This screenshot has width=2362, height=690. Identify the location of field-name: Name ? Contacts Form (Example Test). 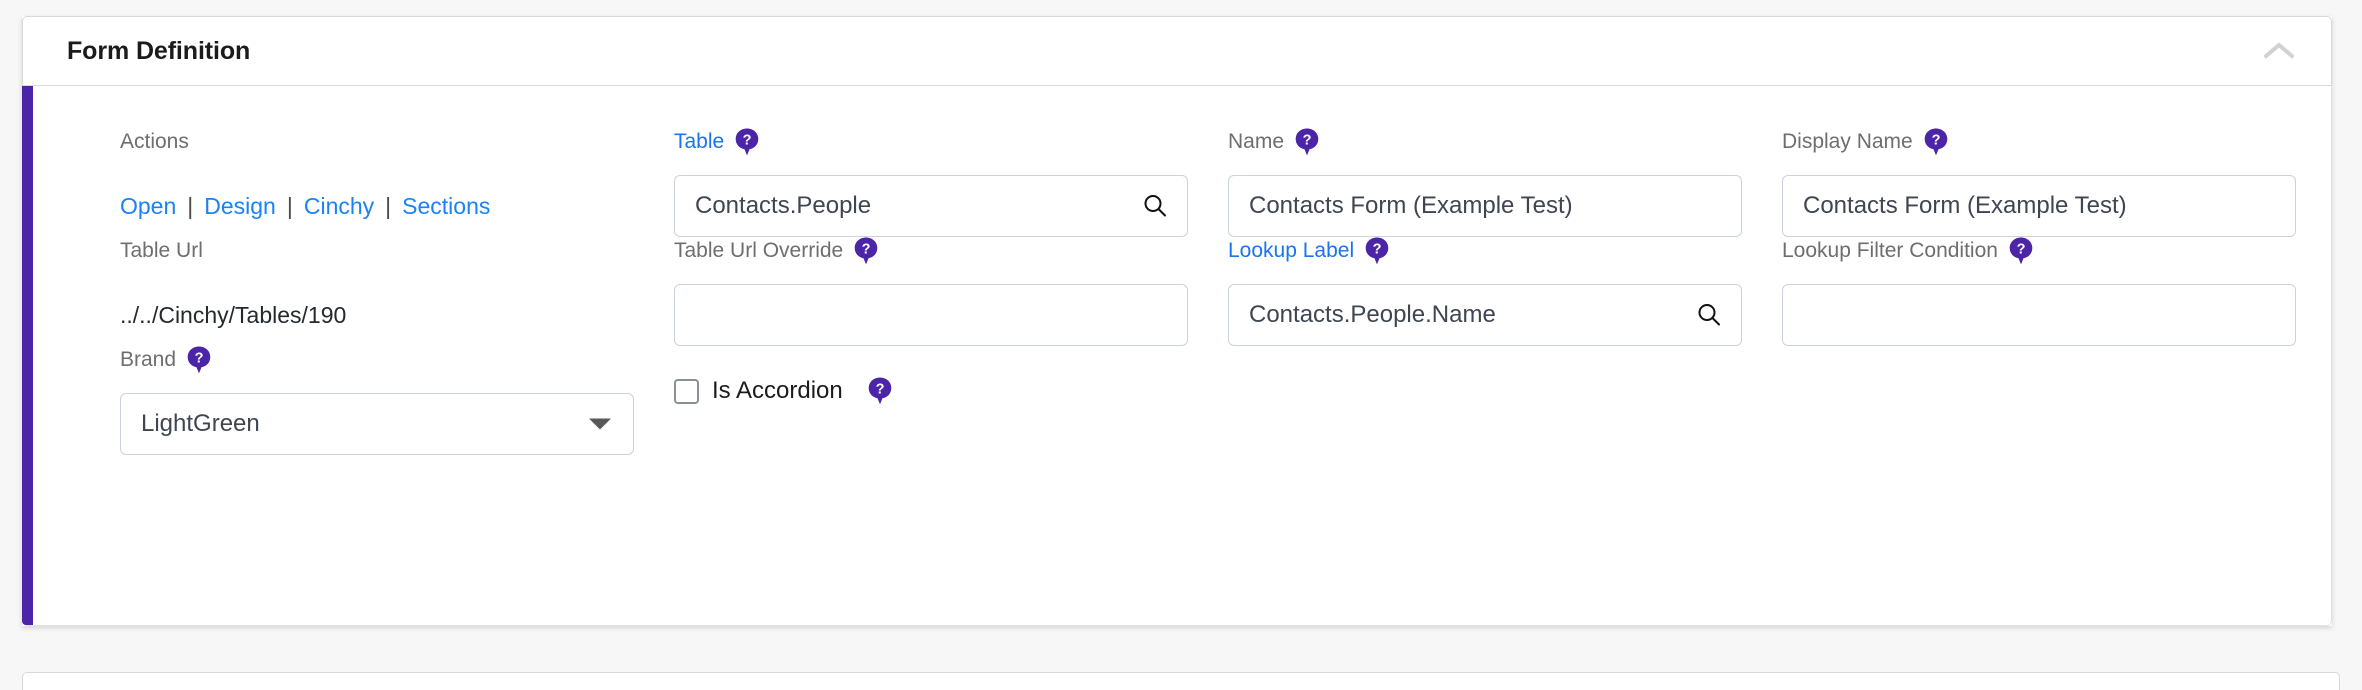
(1505, 182).